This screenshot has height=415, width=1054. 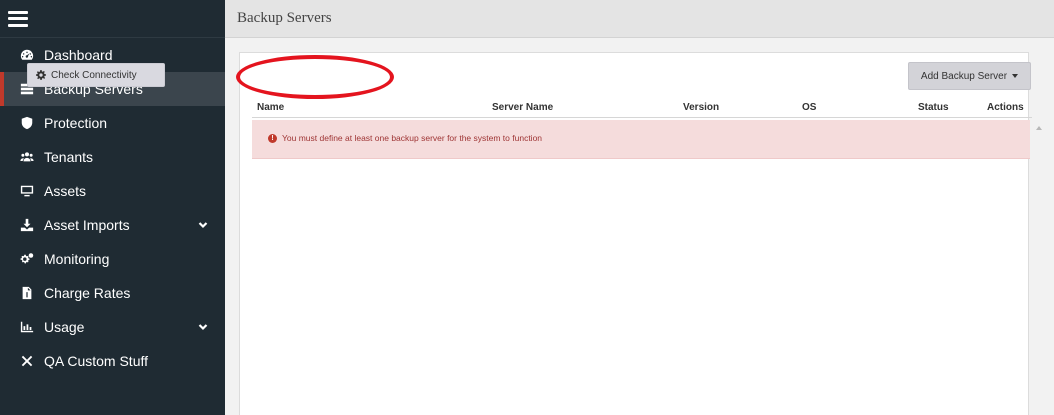 I want to click on sidebar-item-charge-rates: Charge Rates, so click(x=112, y=293).